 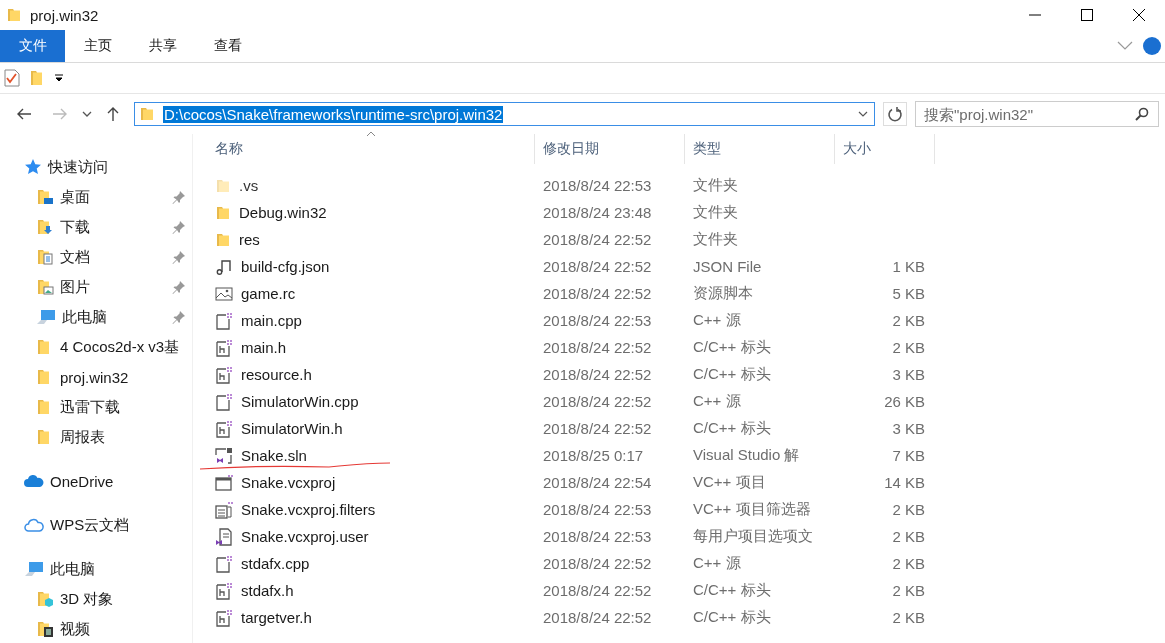 I want to click on file-name: res, so click(x=249, y=239).